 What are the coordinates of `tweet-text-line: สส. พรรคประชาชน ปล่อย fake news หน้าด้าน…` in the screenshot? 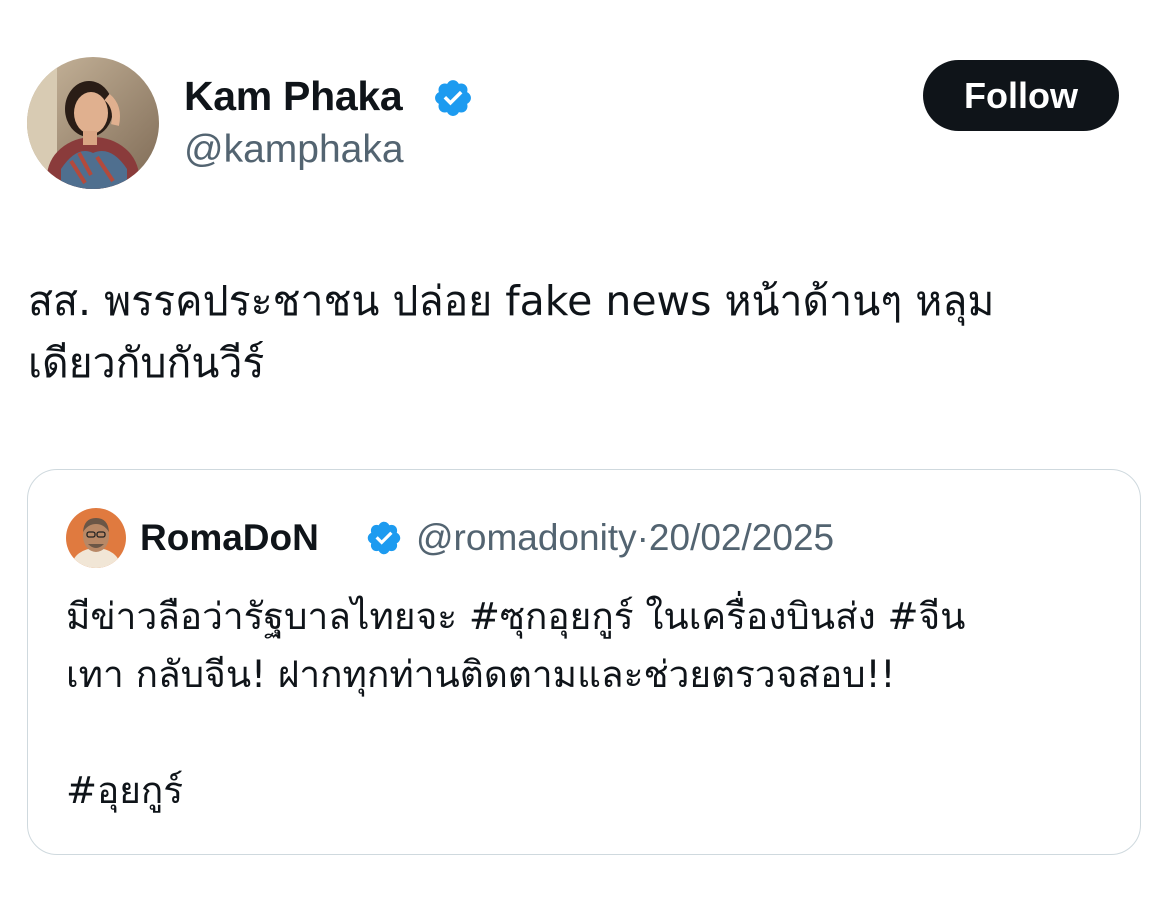 It's located at (511, 301).